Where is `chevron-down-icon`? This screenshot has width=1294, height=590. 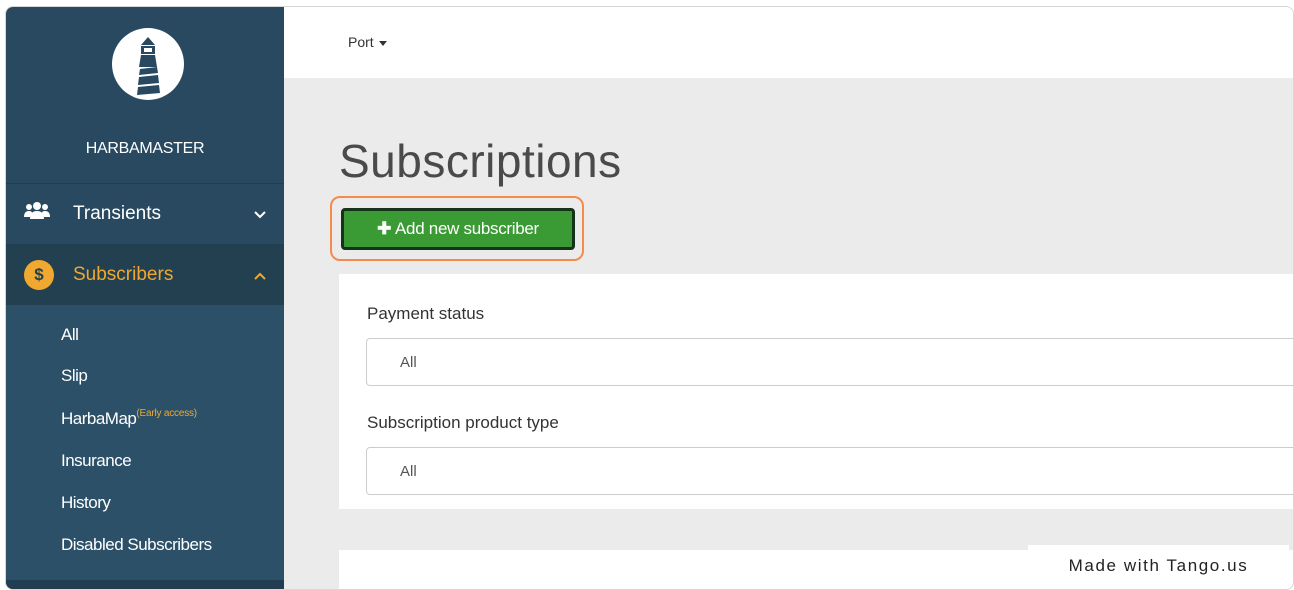 chevron-down-icon is located at coordinates (260, 214).